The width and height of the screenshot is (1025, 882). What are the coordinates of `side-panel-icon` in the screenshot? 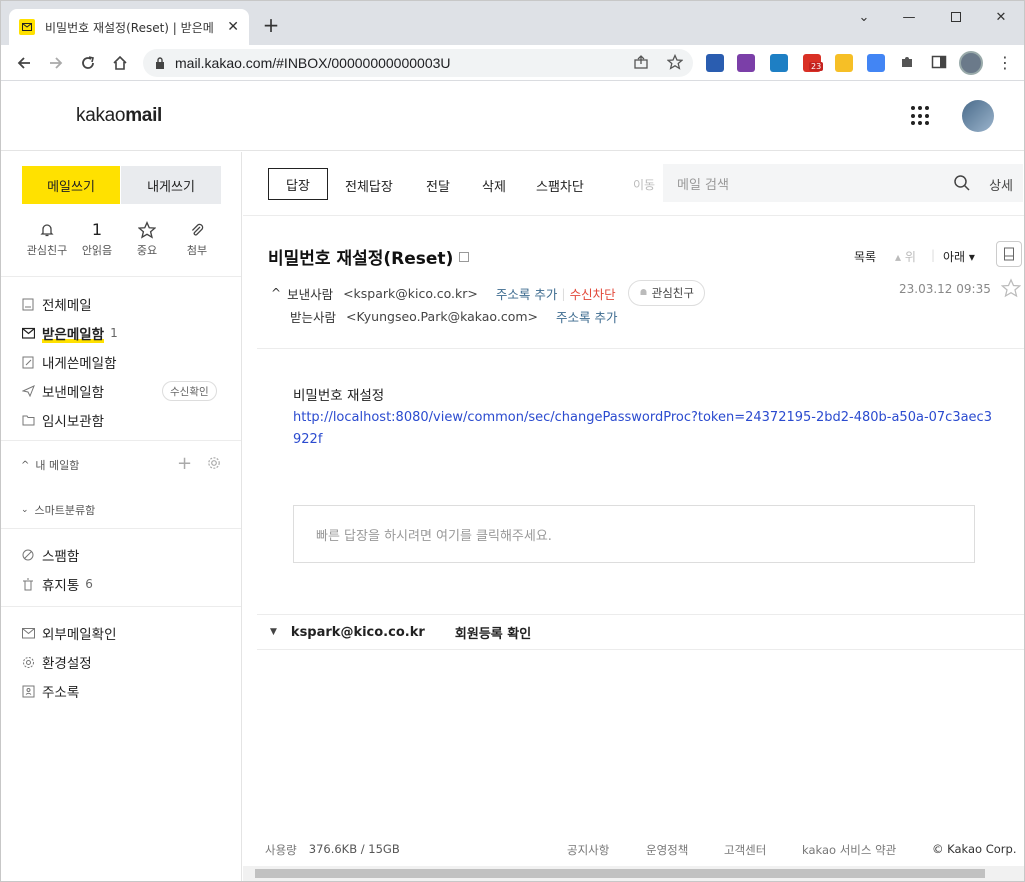 It's located at (939, 64).